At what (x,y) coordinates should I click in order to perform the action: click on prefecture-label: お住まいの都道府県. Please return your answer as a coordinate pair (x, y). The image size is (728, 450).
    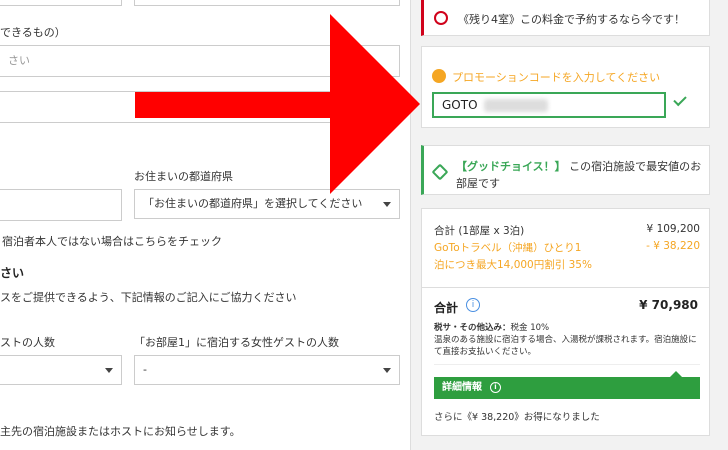
    Looking at the image, I should click on (183, 176).